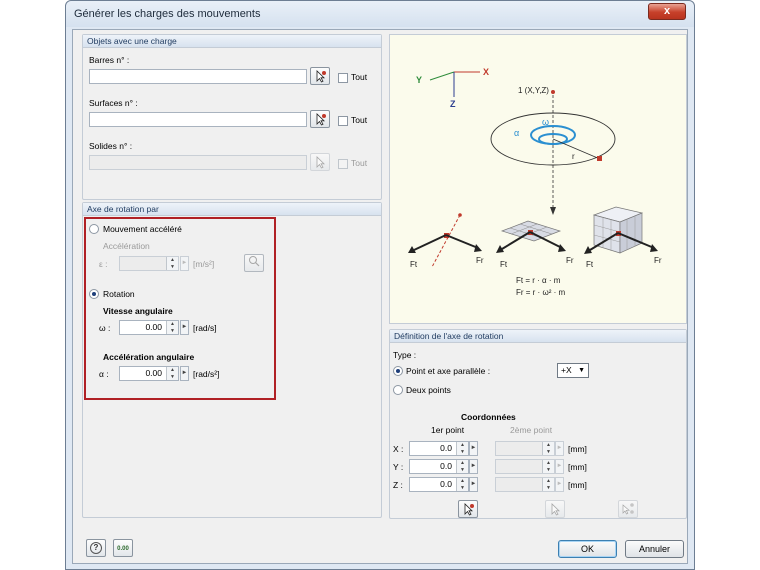 This screenshot has height=570, width=760. I want to click on close-button: x, so click(667, 11).